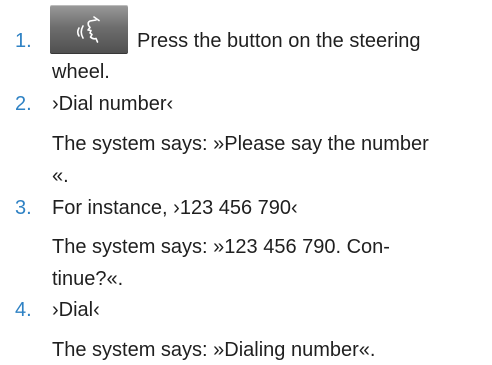 The height and width of the screenshot is (365, 492). Describe the element at coordinates (23, 41) in the screenshot. I see `step-number: 1.` at that location.